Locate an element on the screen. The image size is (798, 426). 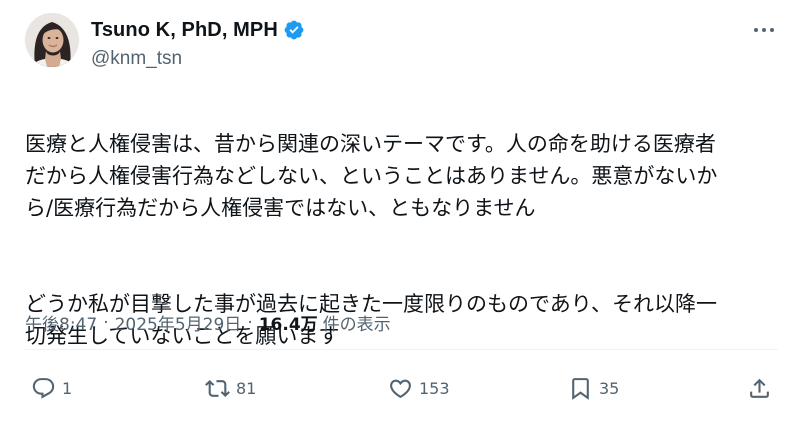
post-meta: 午後8:47 · 2025年5月29日 · 16.4万 件の表示 is located at coordinates (208, 323).